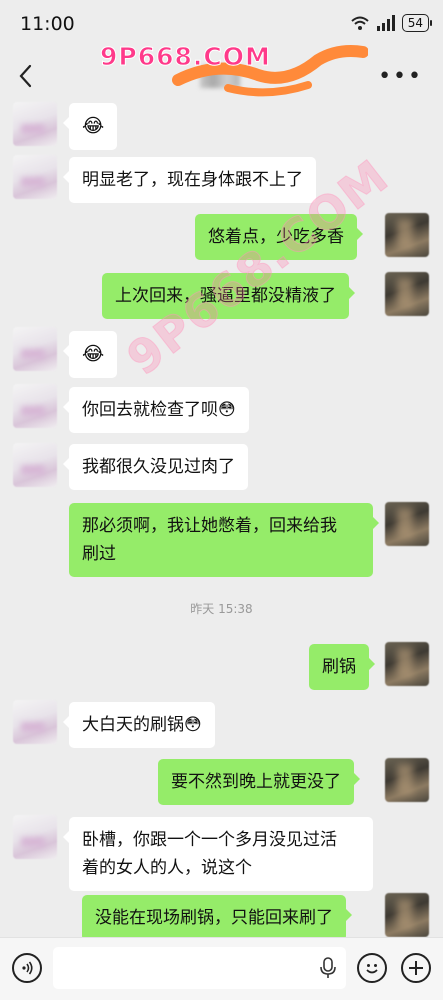  Describe the element at coordinates (26, 76) in the screenshot. I see `back-icon` at that location.